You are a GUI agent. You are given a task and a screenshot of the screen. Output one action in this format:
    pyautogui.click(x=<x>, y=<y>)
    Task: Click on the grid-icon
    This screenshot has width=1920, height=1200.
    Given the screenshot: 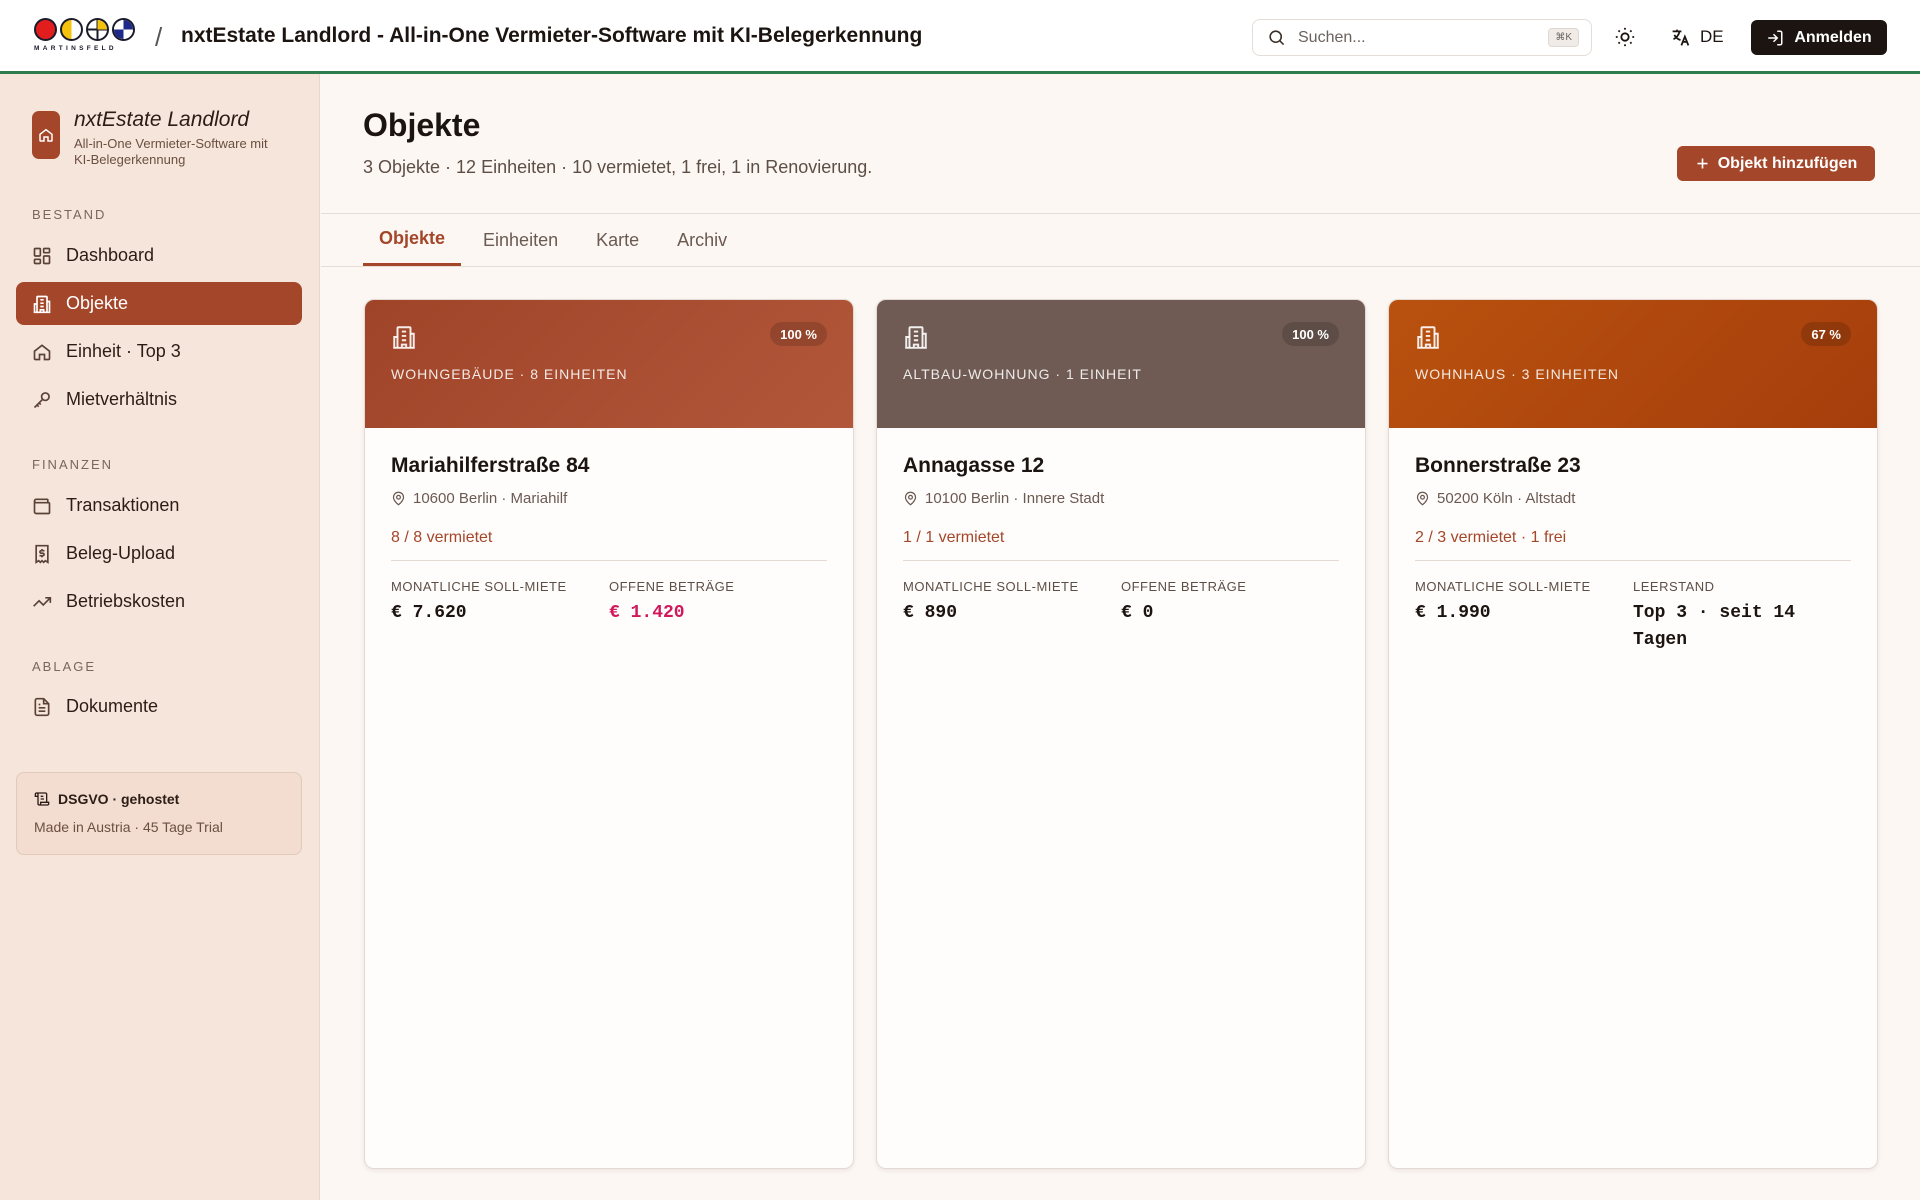 What is the action you would take?
    pyautogui.click(x=42, y=255)
    